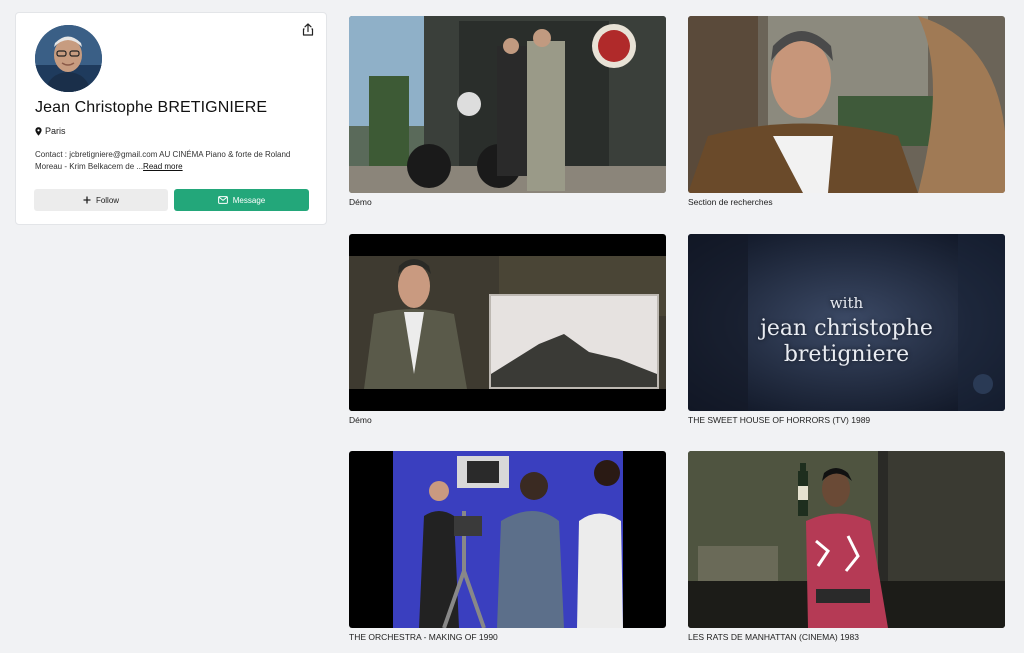 The image size is (1024, 653). What do you see at coordinates (87, 200) in the screenshot?
I see `plus-icon` at bounding box center [87, 200].